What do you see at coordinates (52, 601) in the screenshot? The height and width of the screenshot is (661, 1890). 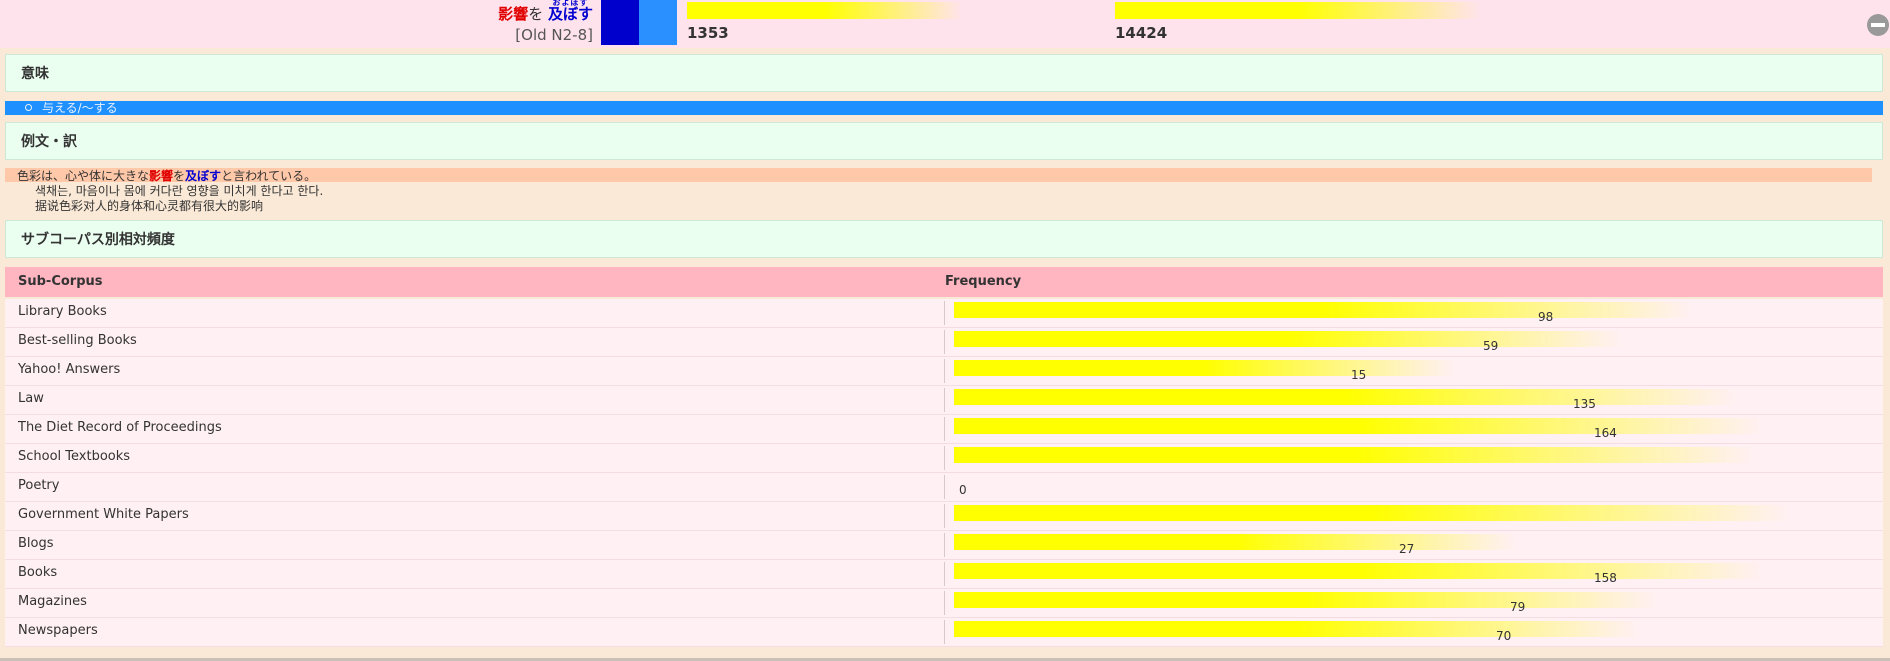 I see `subcorpus-name: Magazines` at bounding box center [52, 601].